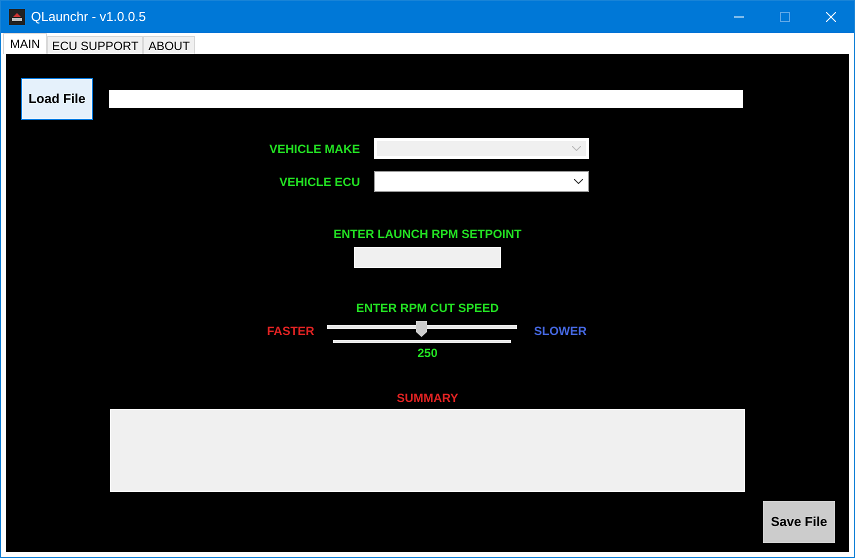  I want to click on cut-speed-label: ENTER RPM CUT SPEED, so click(427, 308).